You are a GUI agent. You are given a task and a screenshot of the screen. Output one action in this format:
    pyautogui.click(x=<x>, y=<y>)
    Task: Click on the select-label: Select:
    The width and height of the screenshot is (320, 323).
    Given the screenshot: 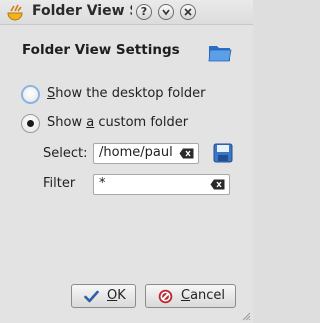 What is the action you would take?
    pyautogui.click(x=65, y=153)
    